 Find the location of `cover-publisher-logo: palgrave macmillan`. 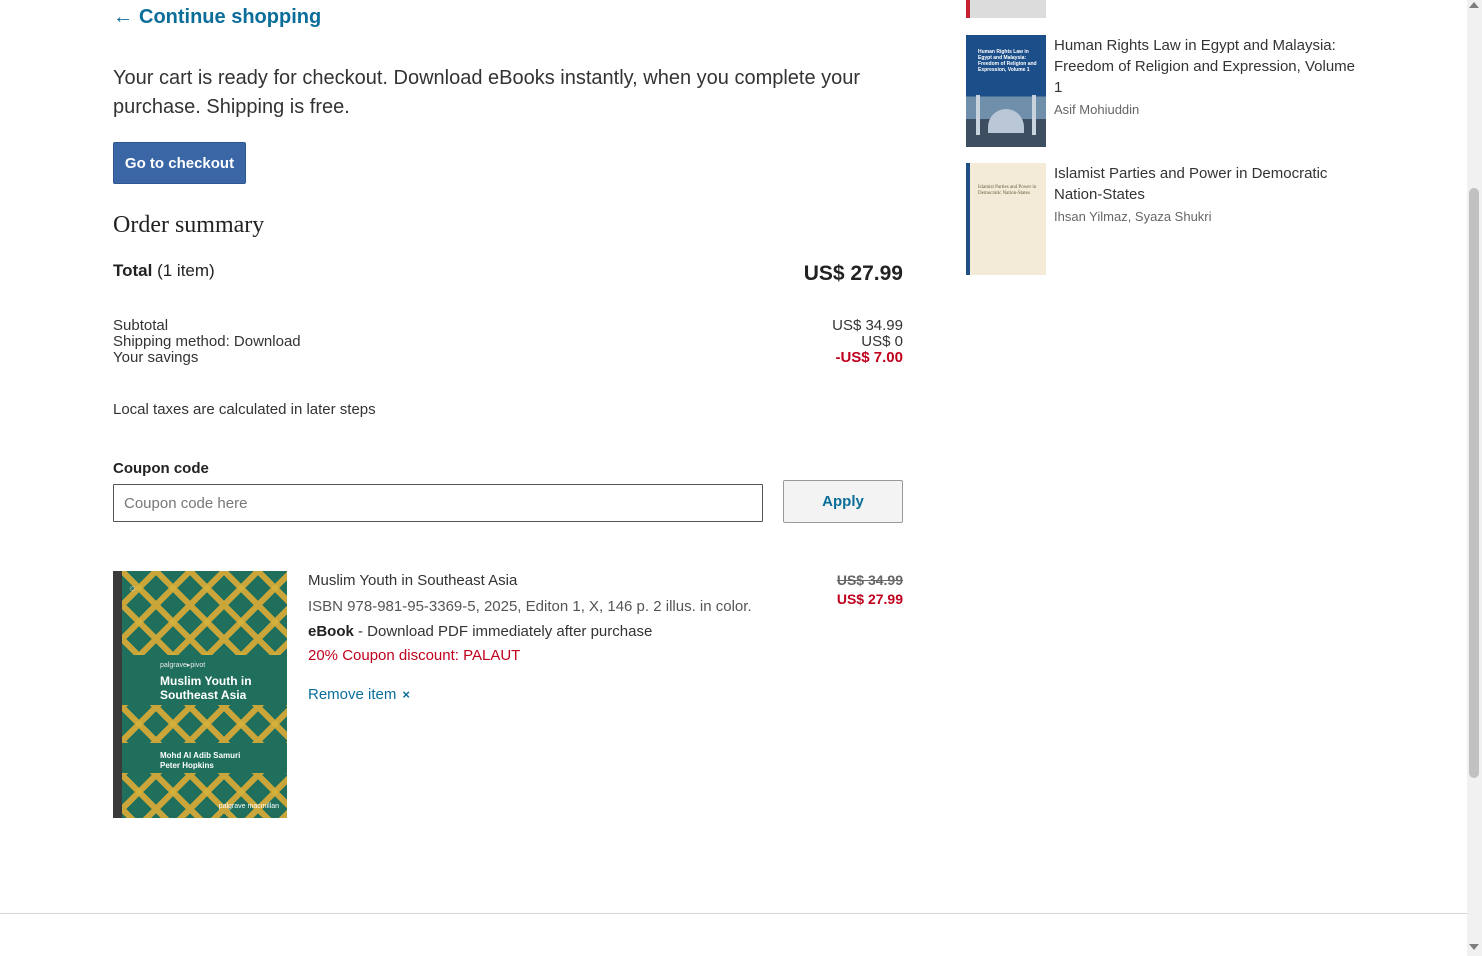

cover-publisher-logo: palgrave macmillan is located at coordinates (248, 806).